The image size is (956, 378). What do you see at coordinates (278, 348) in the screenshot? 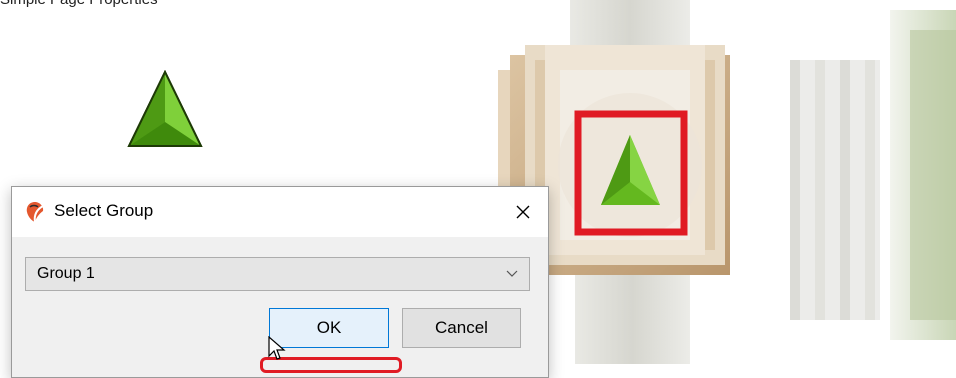
I see `mouse-pointer-icon` at bounding box center [278, 348].